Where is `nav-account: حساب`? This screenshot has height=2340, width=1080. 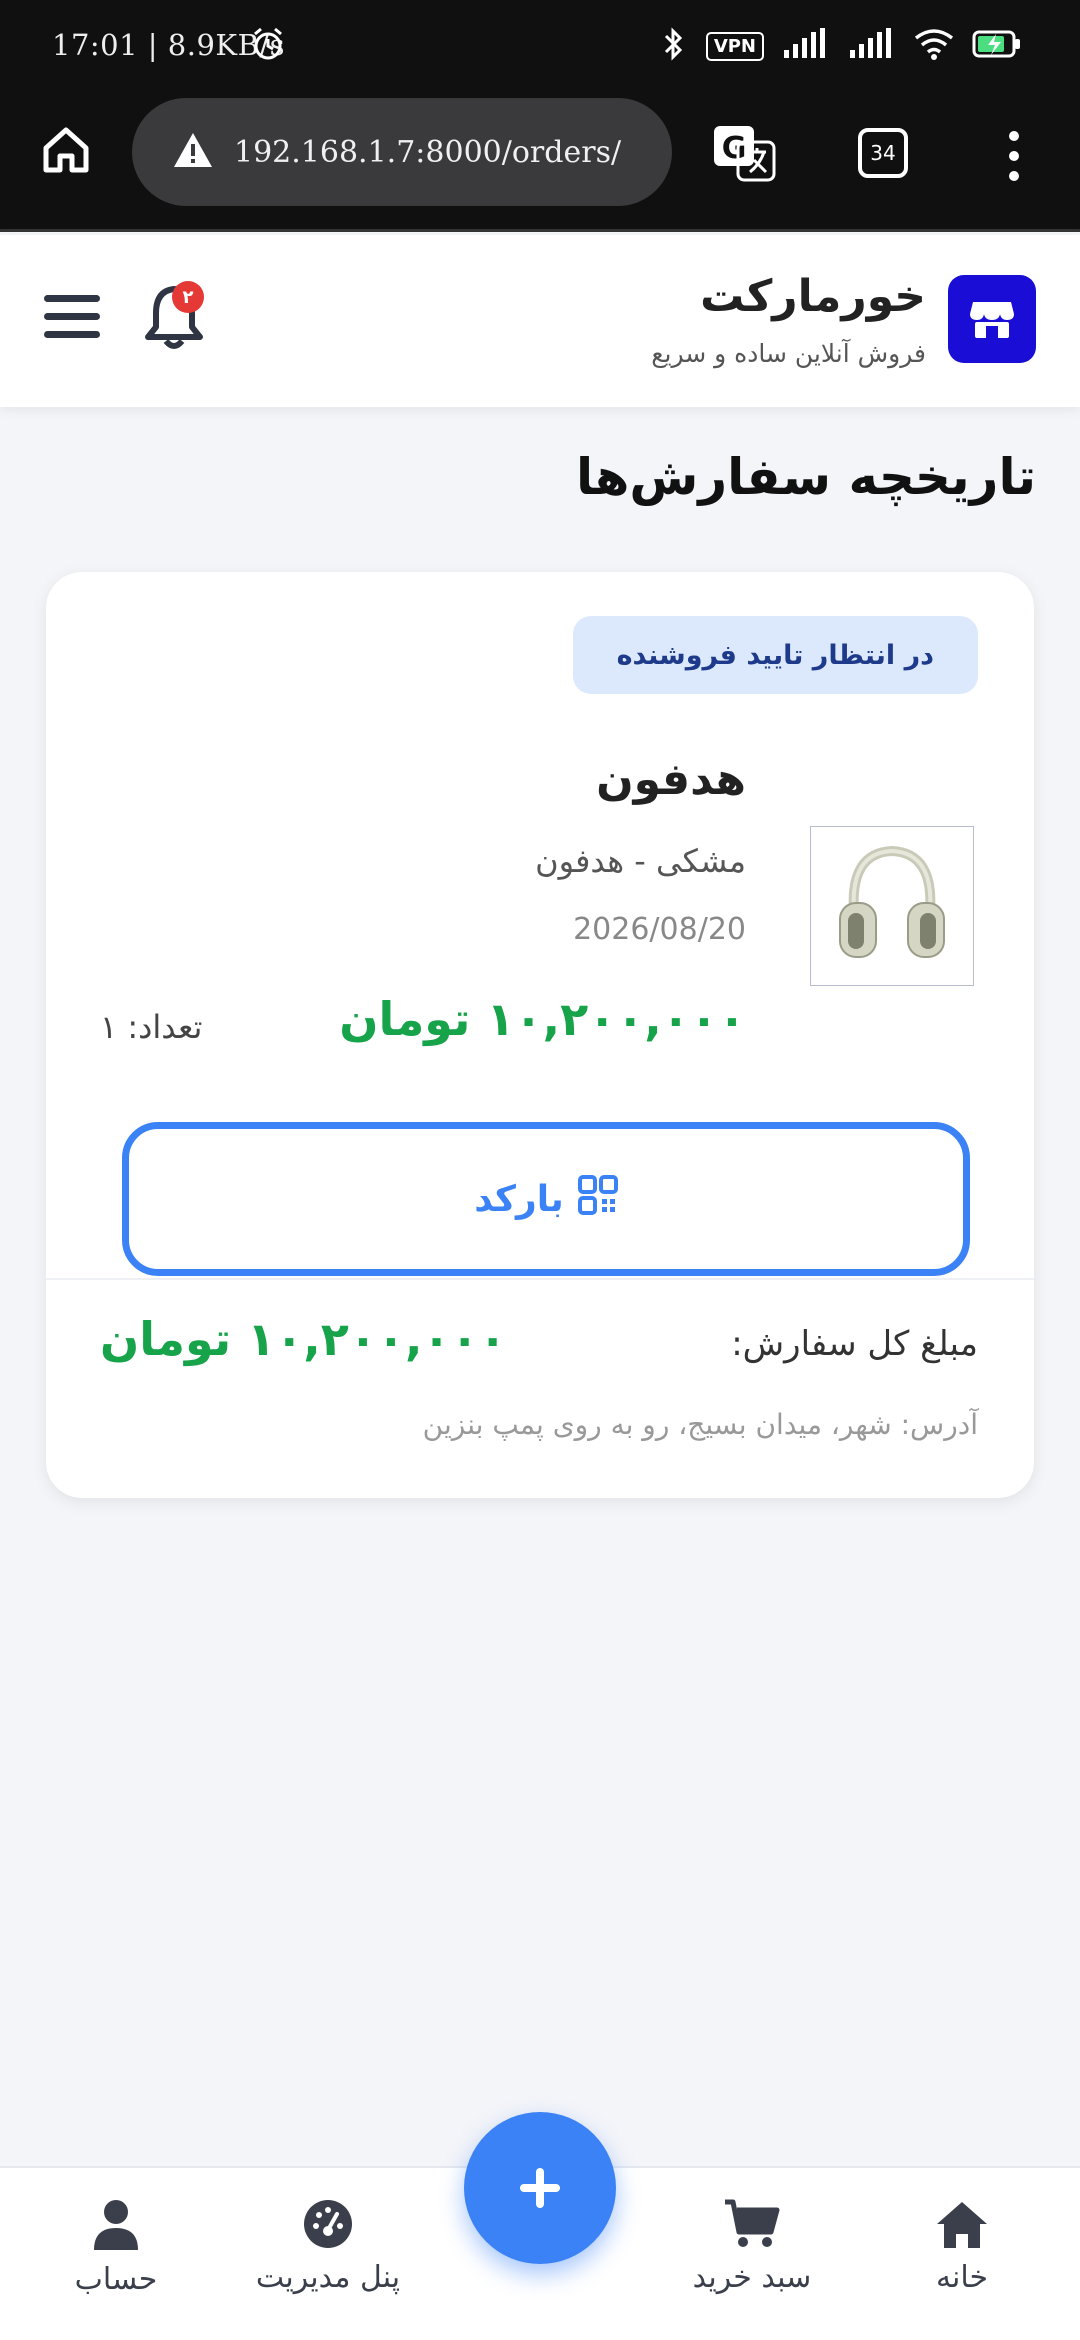 nav-account: حساب is located at coordinates (116, 2247).